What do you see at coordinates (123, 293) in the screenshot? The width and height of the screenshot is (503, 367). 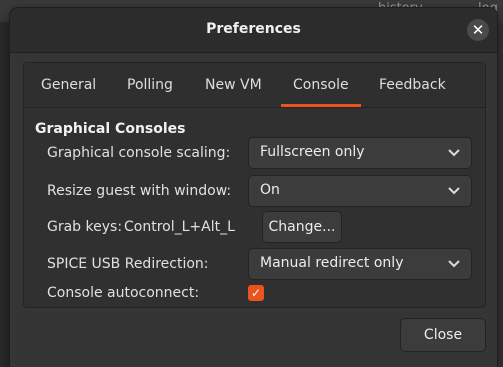 I see `autoconnect-label: Console autoconnect:` at bounding box center [123, 293].